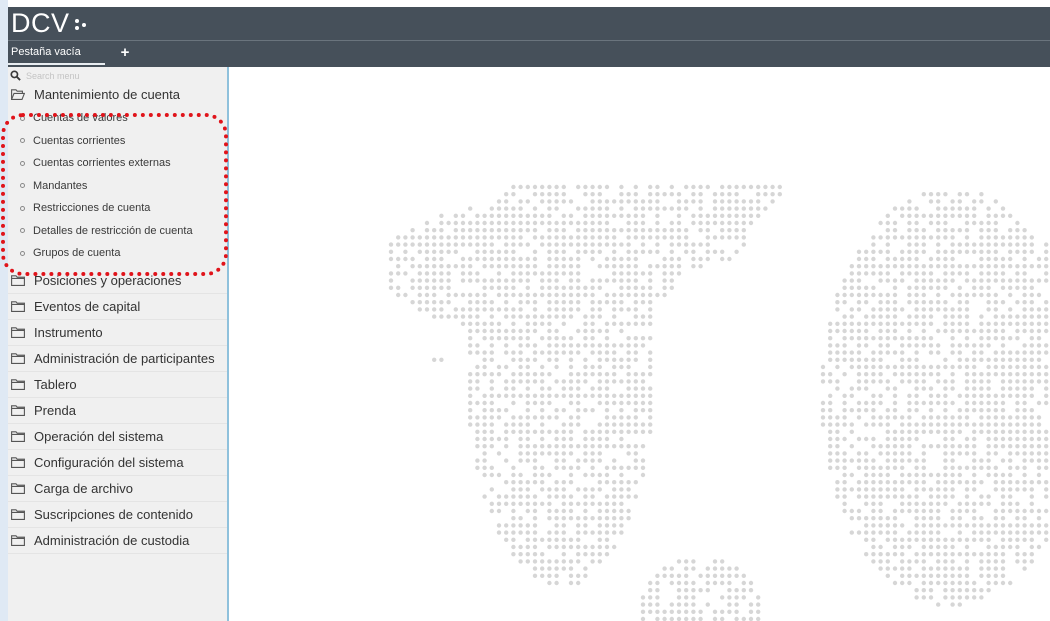 The image size is (1050, 621). Describe the element at coordinates (124, 358) in the screenshot. I see `sidebar-item-label: Administración de participantes` at that location.